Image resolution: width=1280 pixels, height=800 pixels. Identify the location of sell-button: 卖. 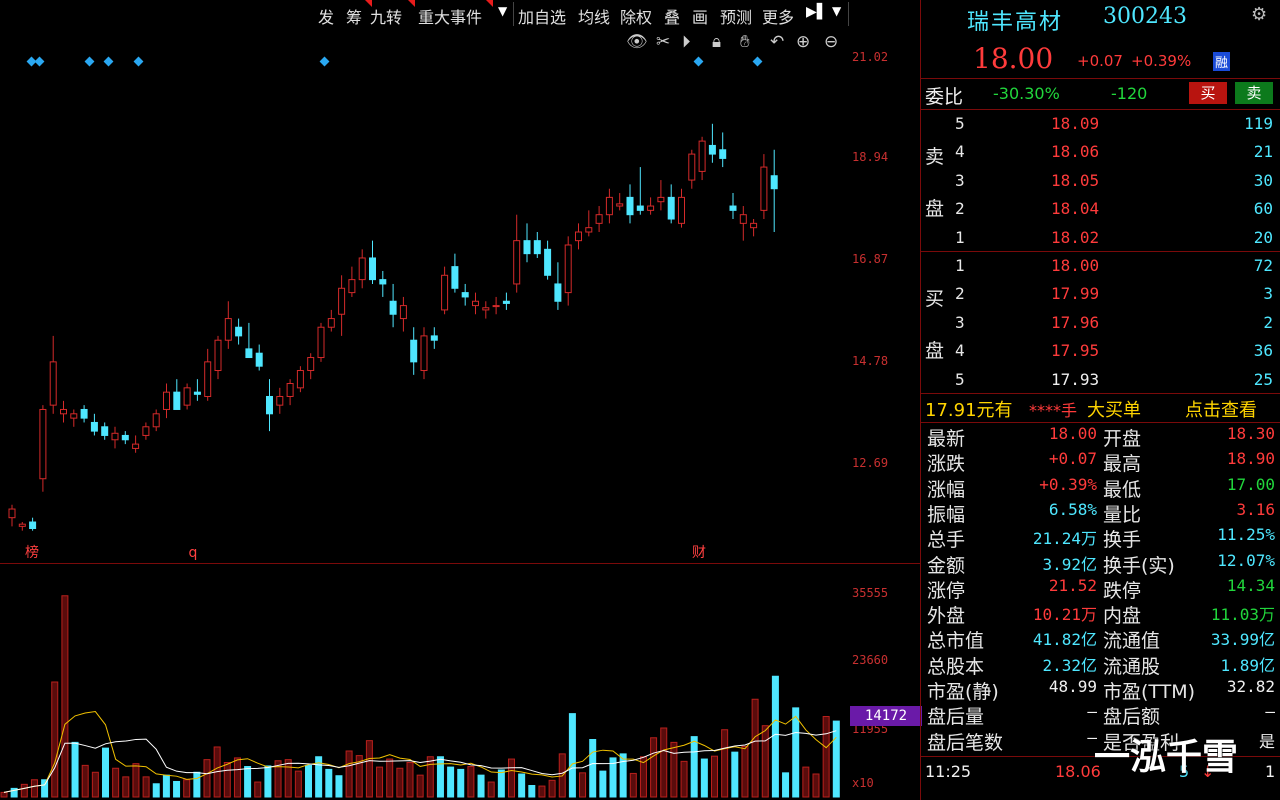
(1254, 93).